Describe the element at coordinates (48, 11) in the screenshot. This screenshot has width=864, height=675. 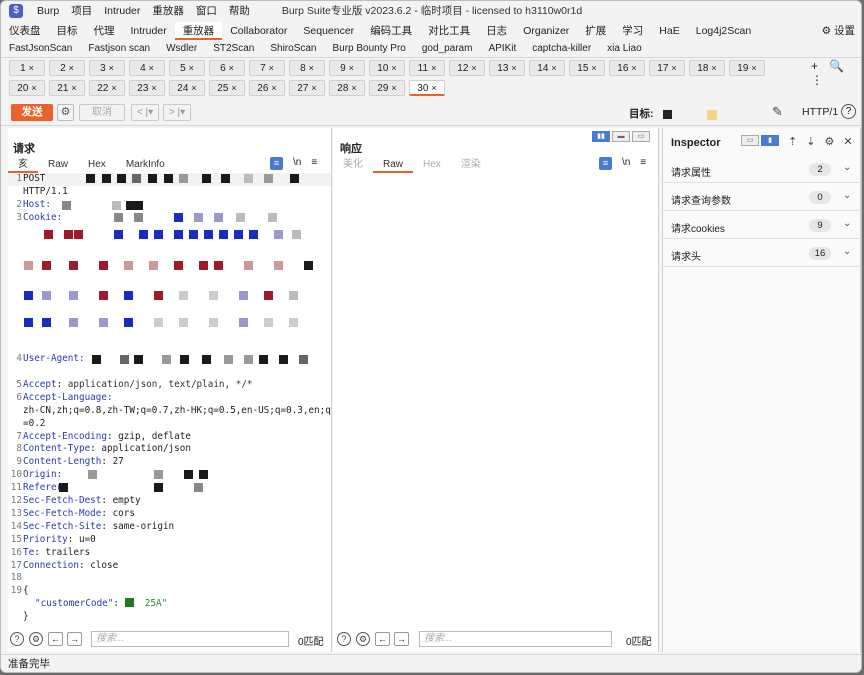
I see `menu-burp: Burp` at that location.